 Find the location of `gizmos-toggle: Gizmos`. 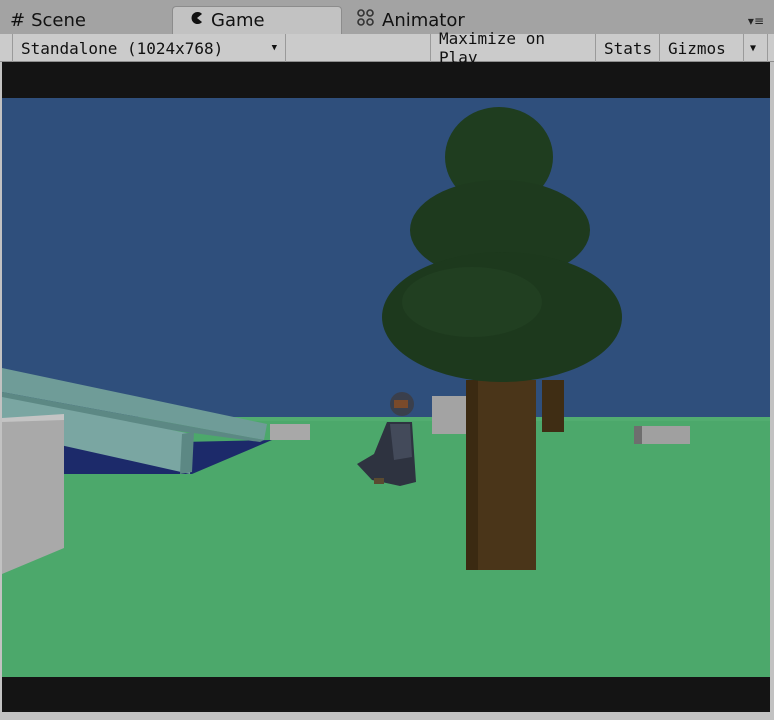

gizmos-toggle: Gizmos is located at coordinates (702, 48).